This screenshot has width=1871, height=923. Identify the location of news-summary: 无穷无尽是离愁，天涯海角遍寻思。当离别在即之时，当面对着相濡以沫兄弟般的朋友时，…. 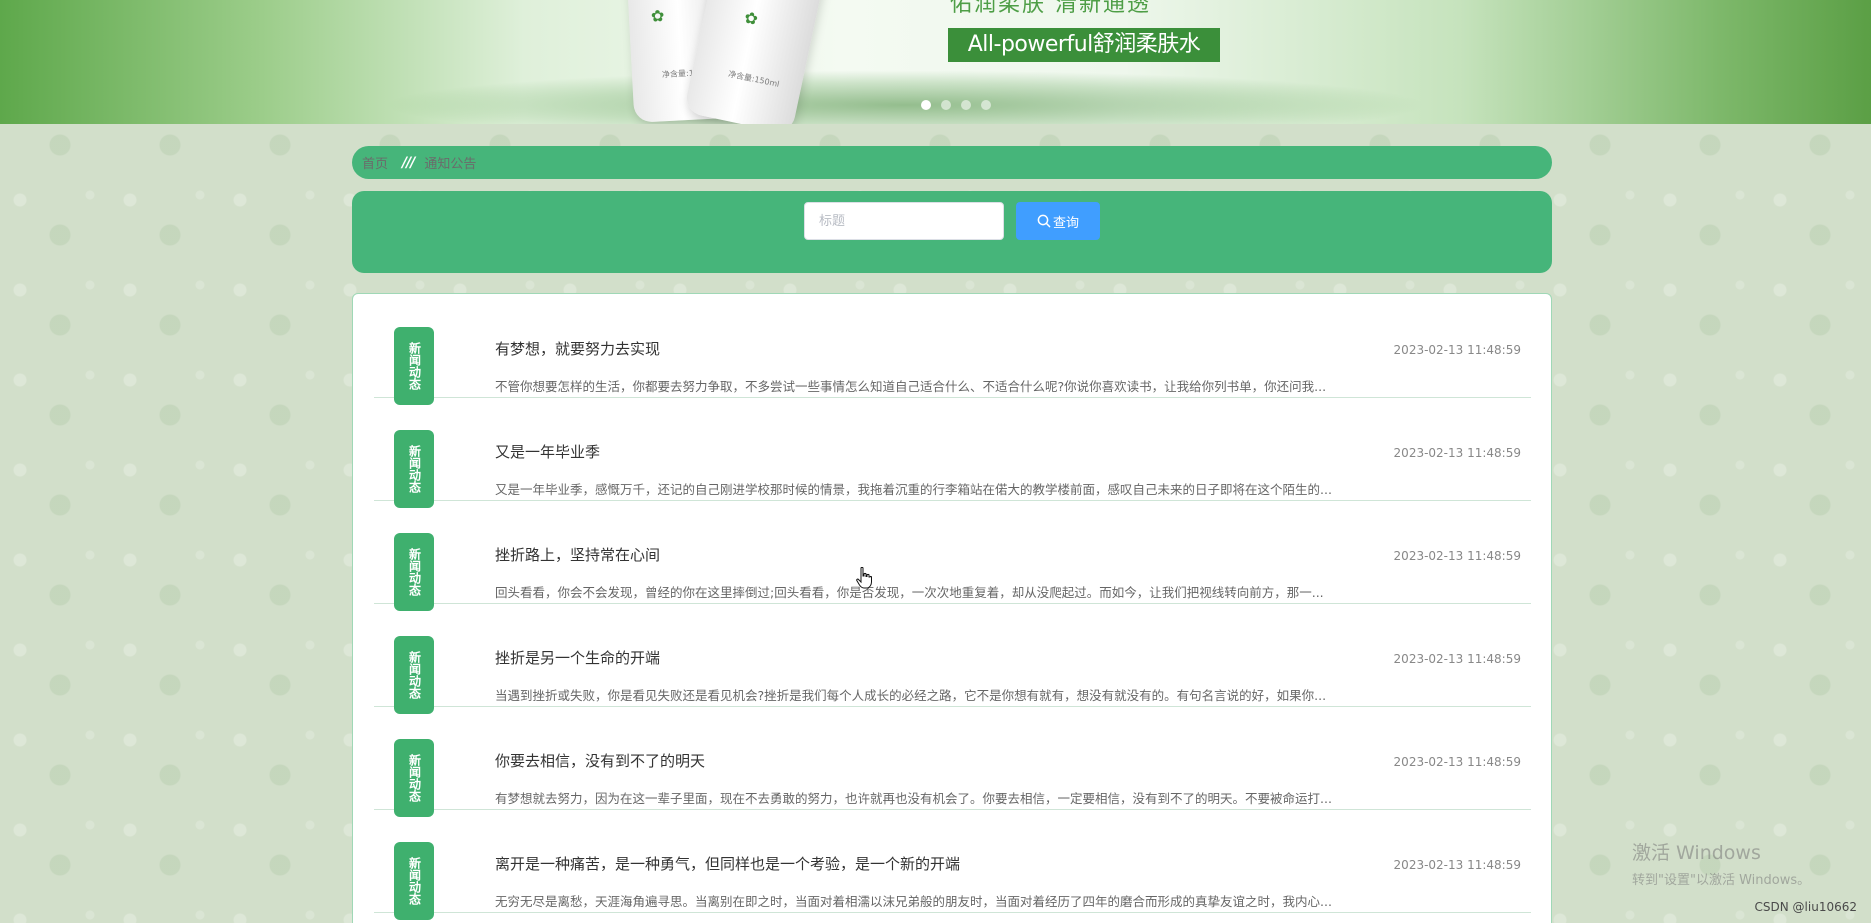
(913, 901).